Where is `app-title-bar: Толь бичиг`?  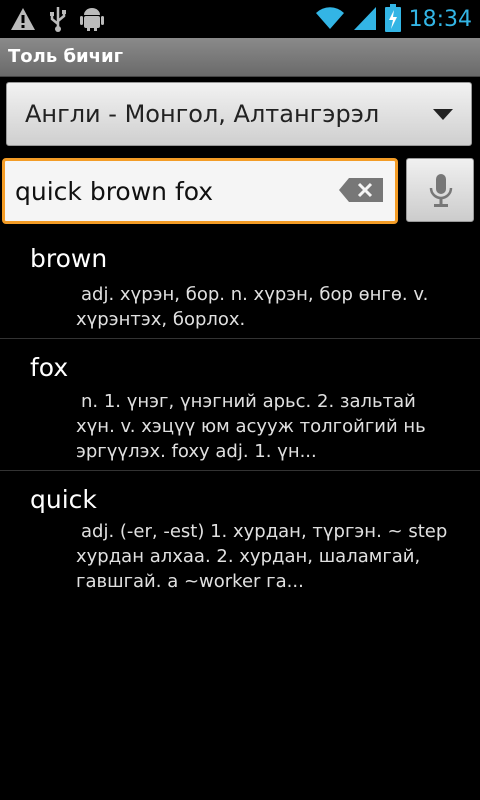 app-title-bar: Толь бичиг is located at coordinates (240, 57).